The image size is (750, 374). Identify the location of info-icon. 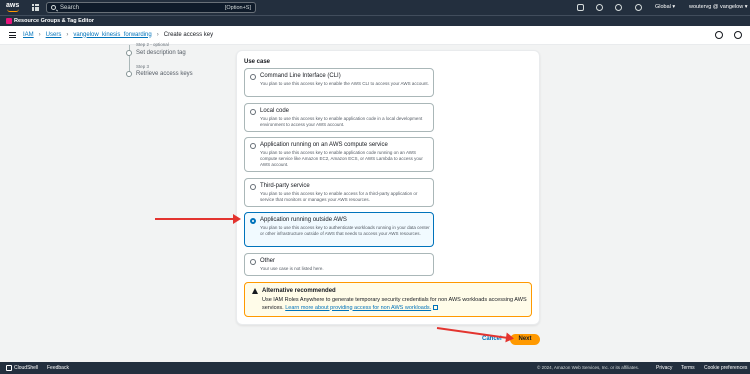
(719, 35).